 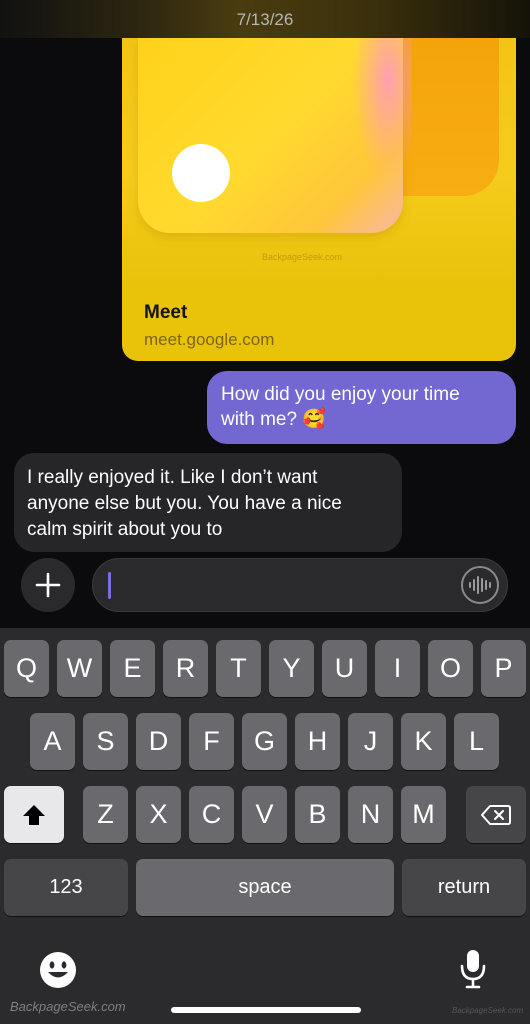 What do you see at coordinates (211, 814) in the screenshot?
I see `key-c: C` at bounding box center [211, 814].